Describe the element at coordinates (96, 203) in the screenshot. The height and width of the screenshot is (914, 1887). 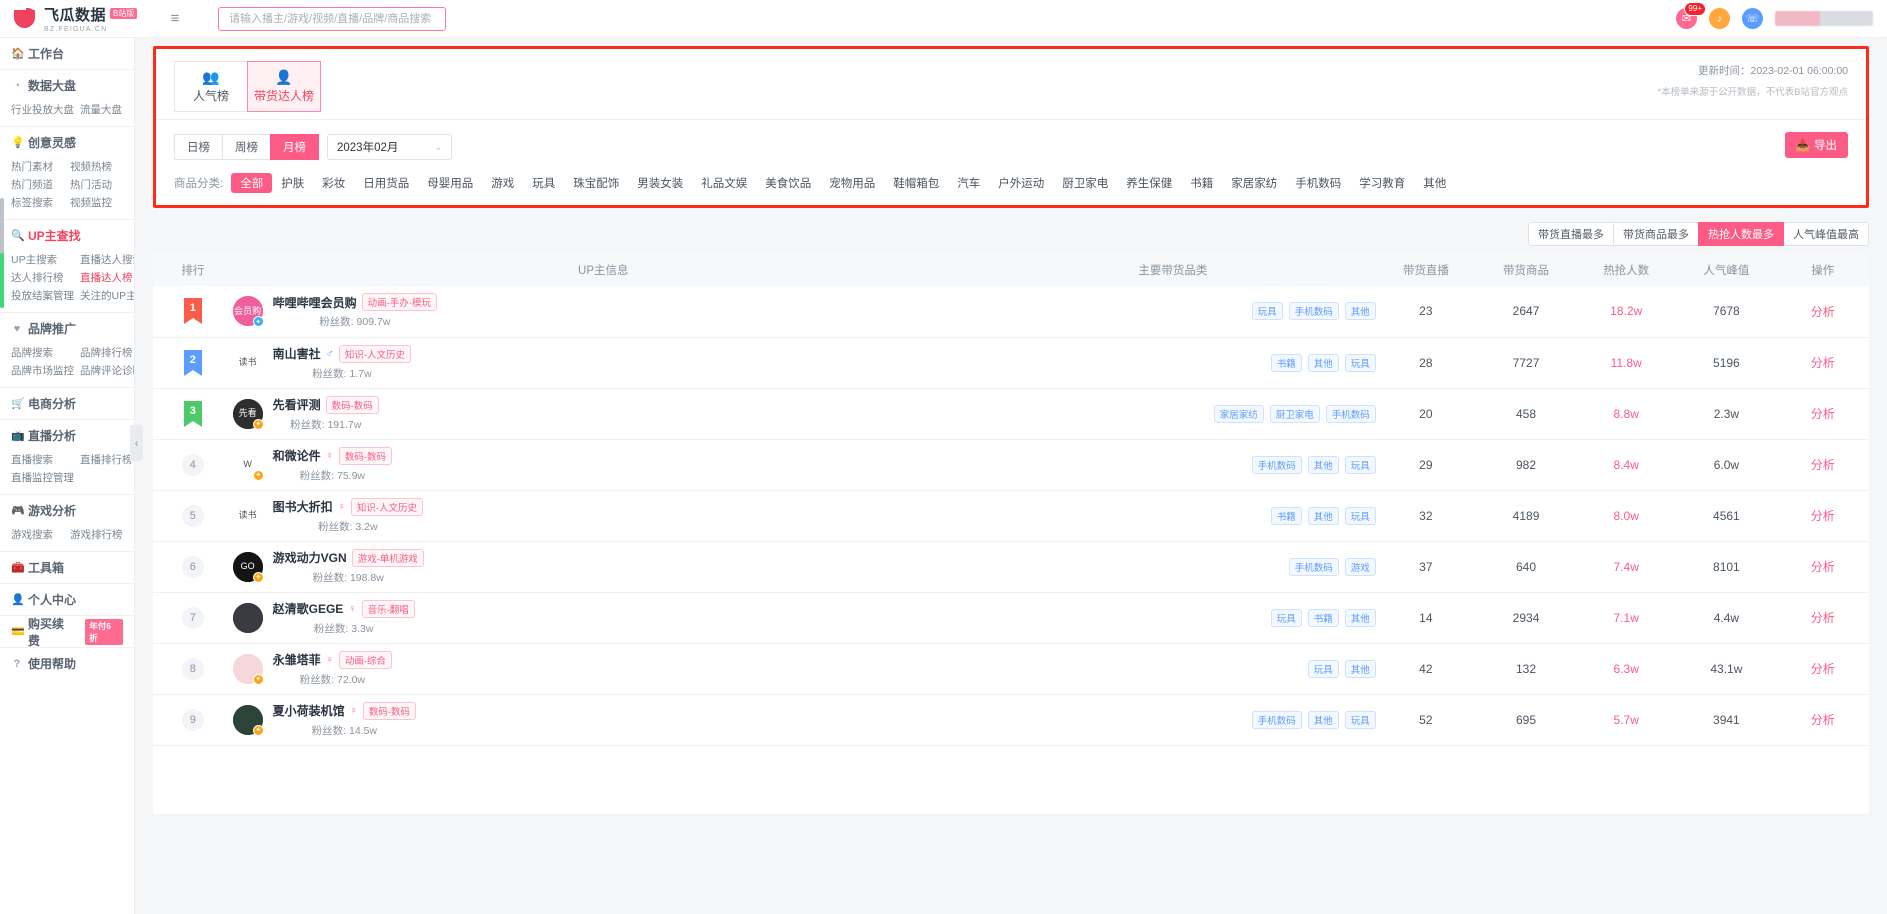
I see `sidebar-link-视频监控: 视频监控` at that location.